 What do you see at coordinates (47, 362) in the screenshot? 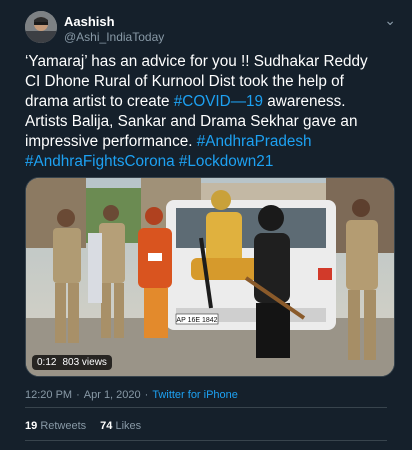
I see `video-duration: 0:12` at bounding box center [47, 362].